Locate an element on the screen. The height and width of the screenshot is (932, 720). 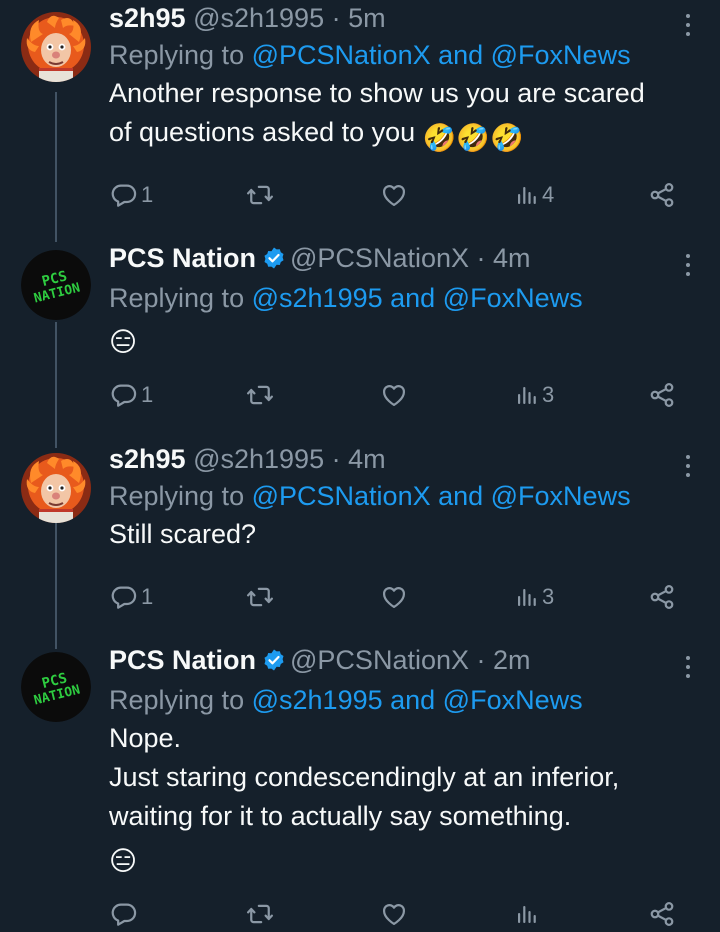
views-count: 4 is located at coordinates (548, 194).